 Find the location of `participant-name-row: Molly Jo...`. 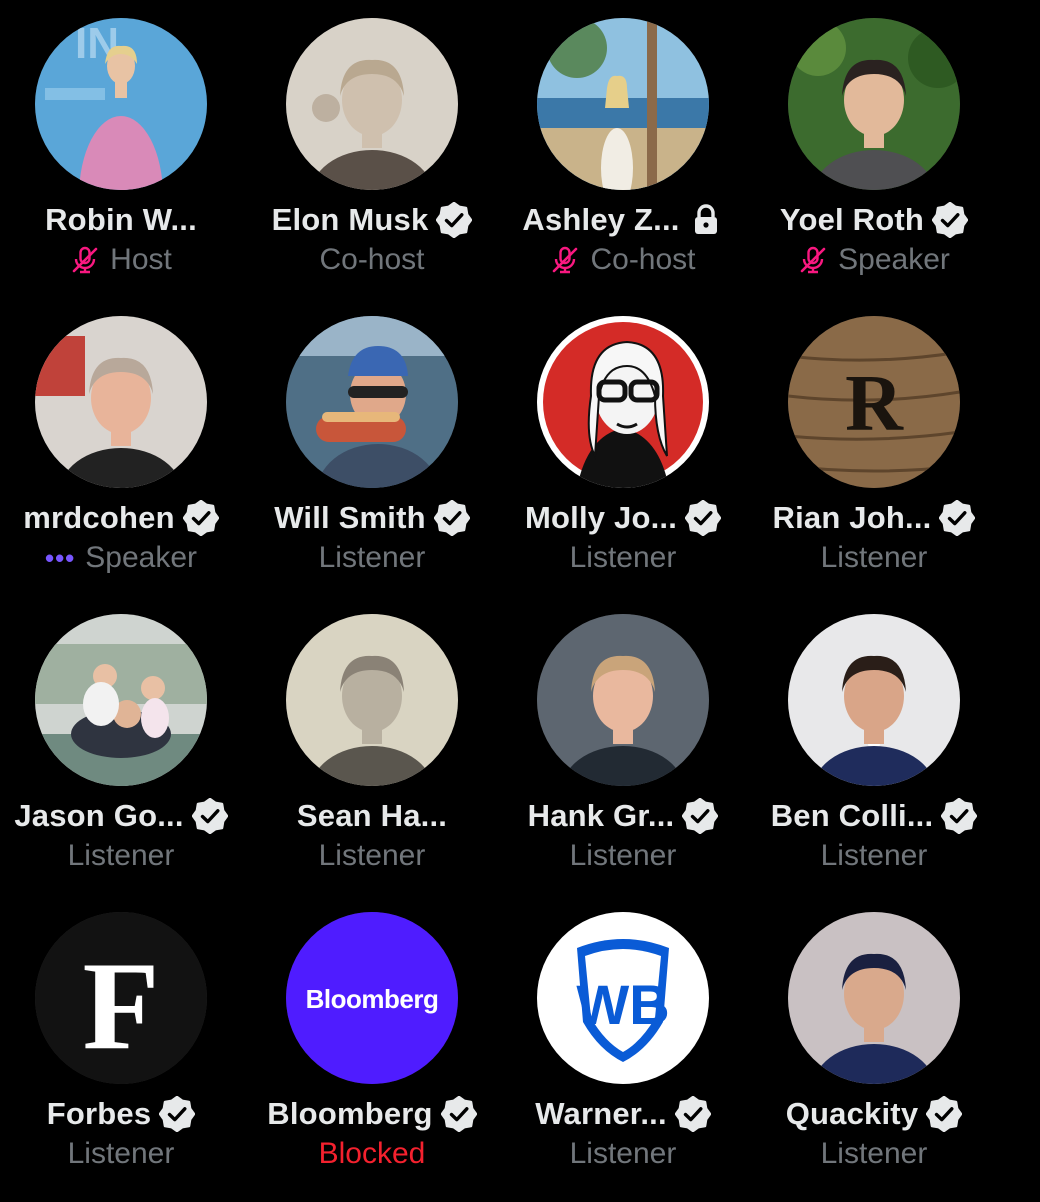

participant-name-row: Molly Jo... is located at coordinates (623, 518).